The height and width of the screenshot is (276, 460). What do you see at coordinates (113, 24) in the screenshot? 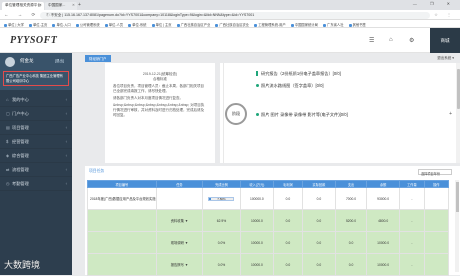
I see `bookmark-item: 单位-人员` at bounding box center [113, 24].